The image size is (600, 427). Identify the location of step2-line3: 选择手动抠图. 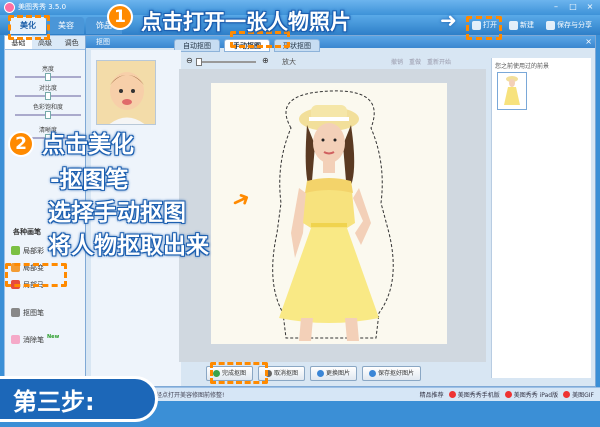
(117, 213).